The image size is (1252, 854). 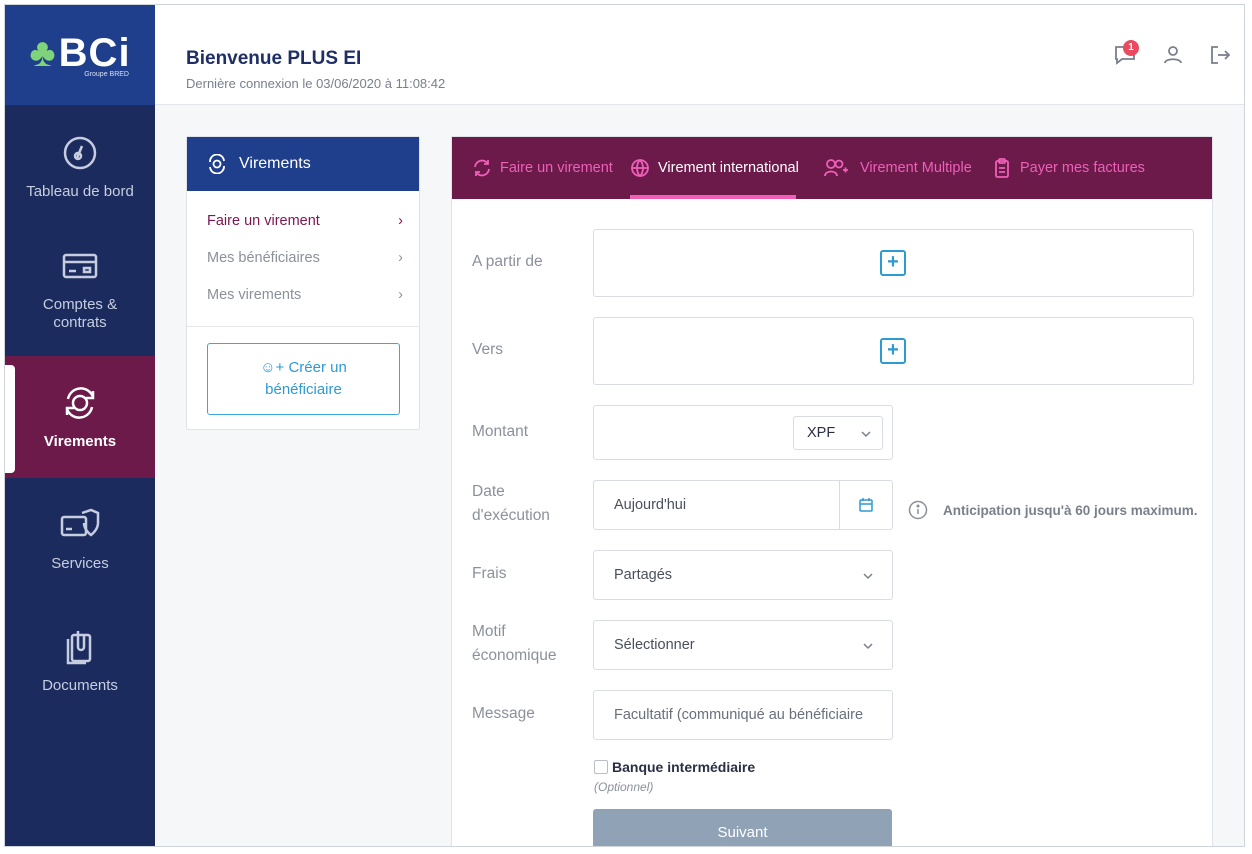 I want to click on amount-label: Montant, so click(x=500, y=431).